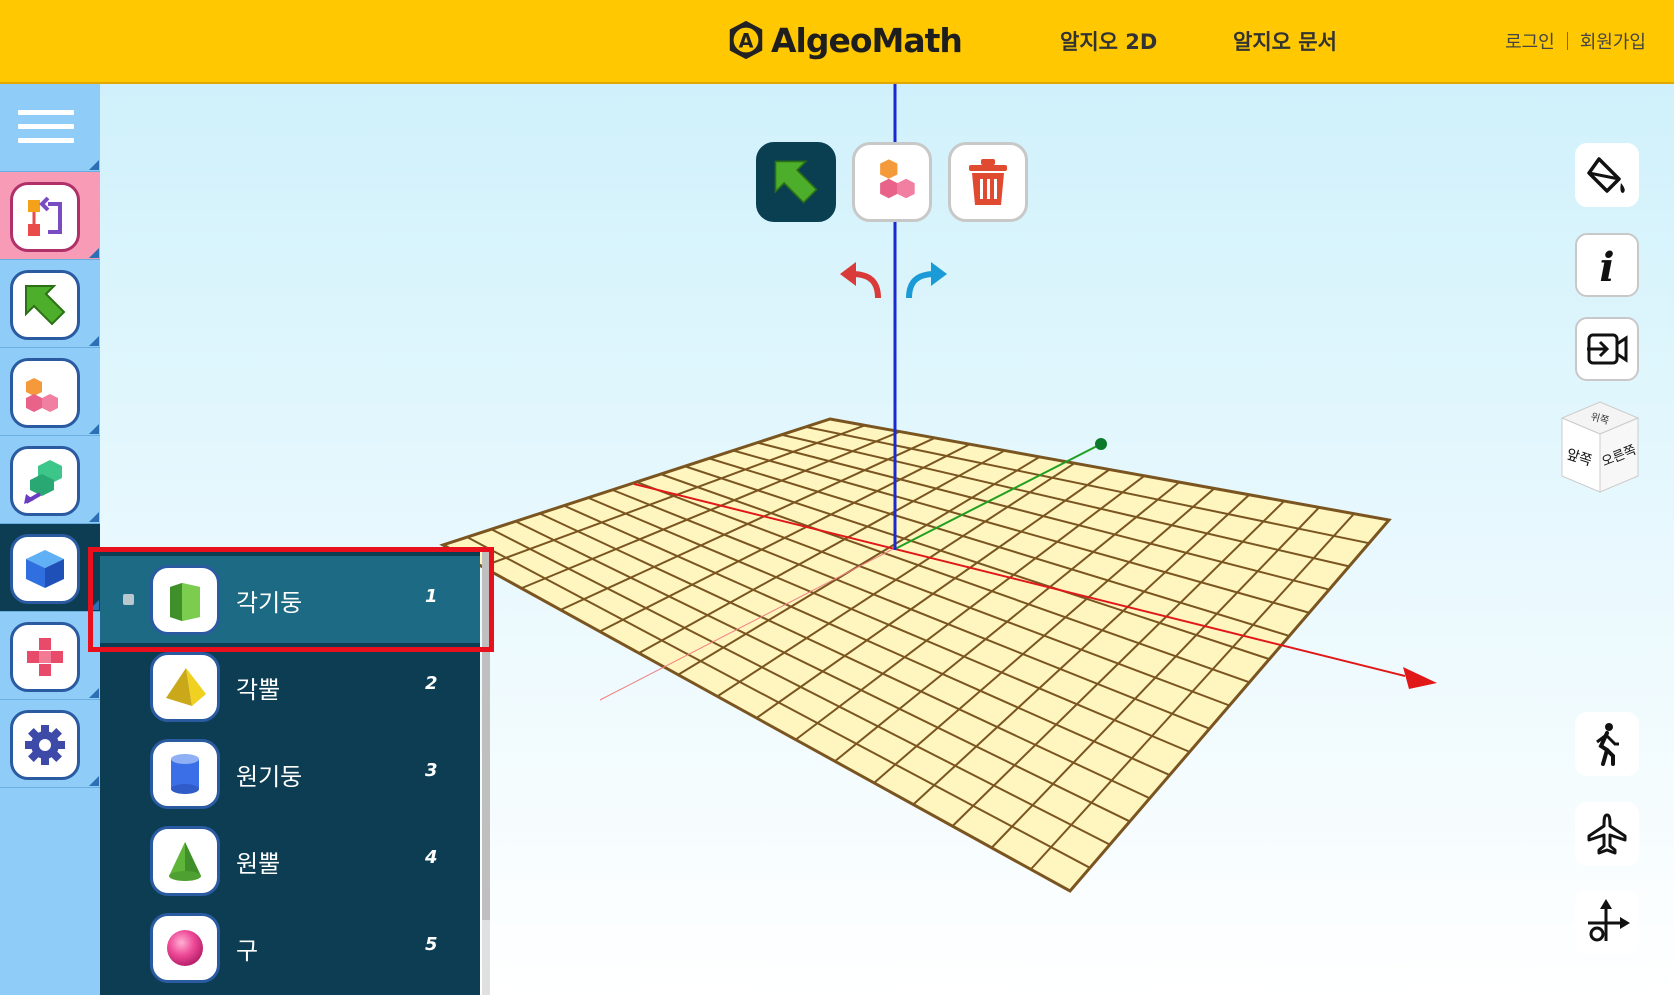  I want to click on export-video-icon, so click(1607, 349).